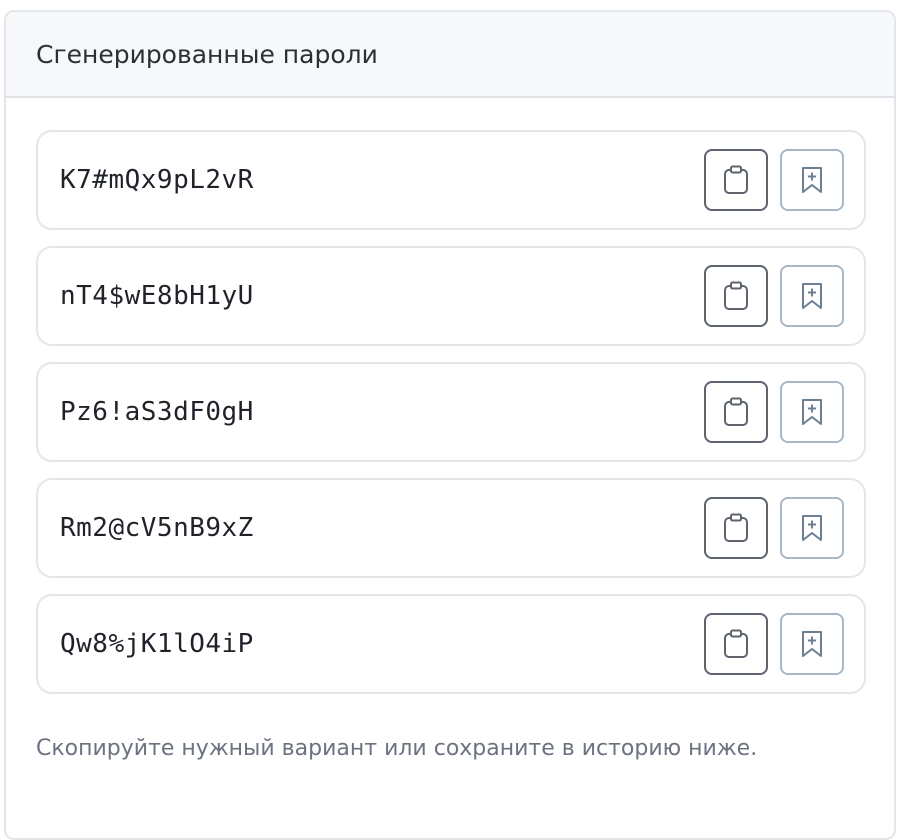 The image size is (900, 840). What do you see at coordinates (157, 296) in the screenshot?
I see `password-value: nT4$wE8bH1yU` at bounding box center [157, 296].